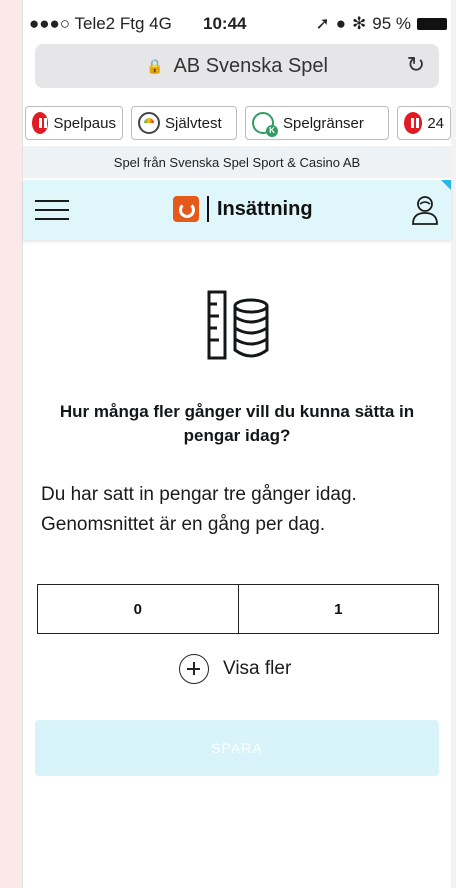 The width and height of the screenshot is (456, 888). What do you see at coordinates (425, 210) in the screenshot?
I see `user-icon` at bounding box center [425, 210].